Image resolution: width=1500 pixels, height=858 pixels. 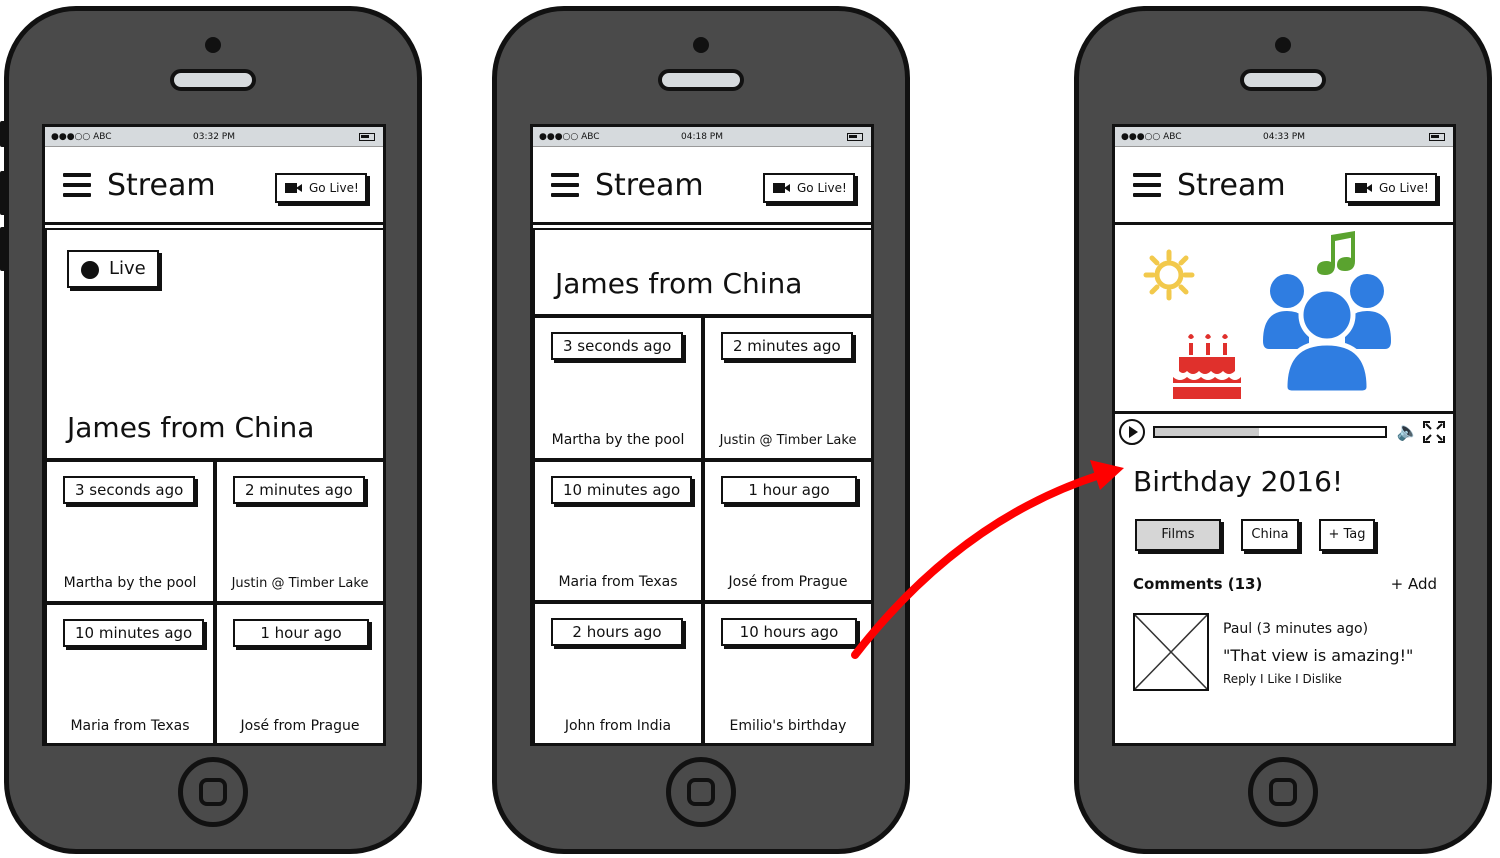 I want to click on sun-icon, so click(x=1169, y=275).